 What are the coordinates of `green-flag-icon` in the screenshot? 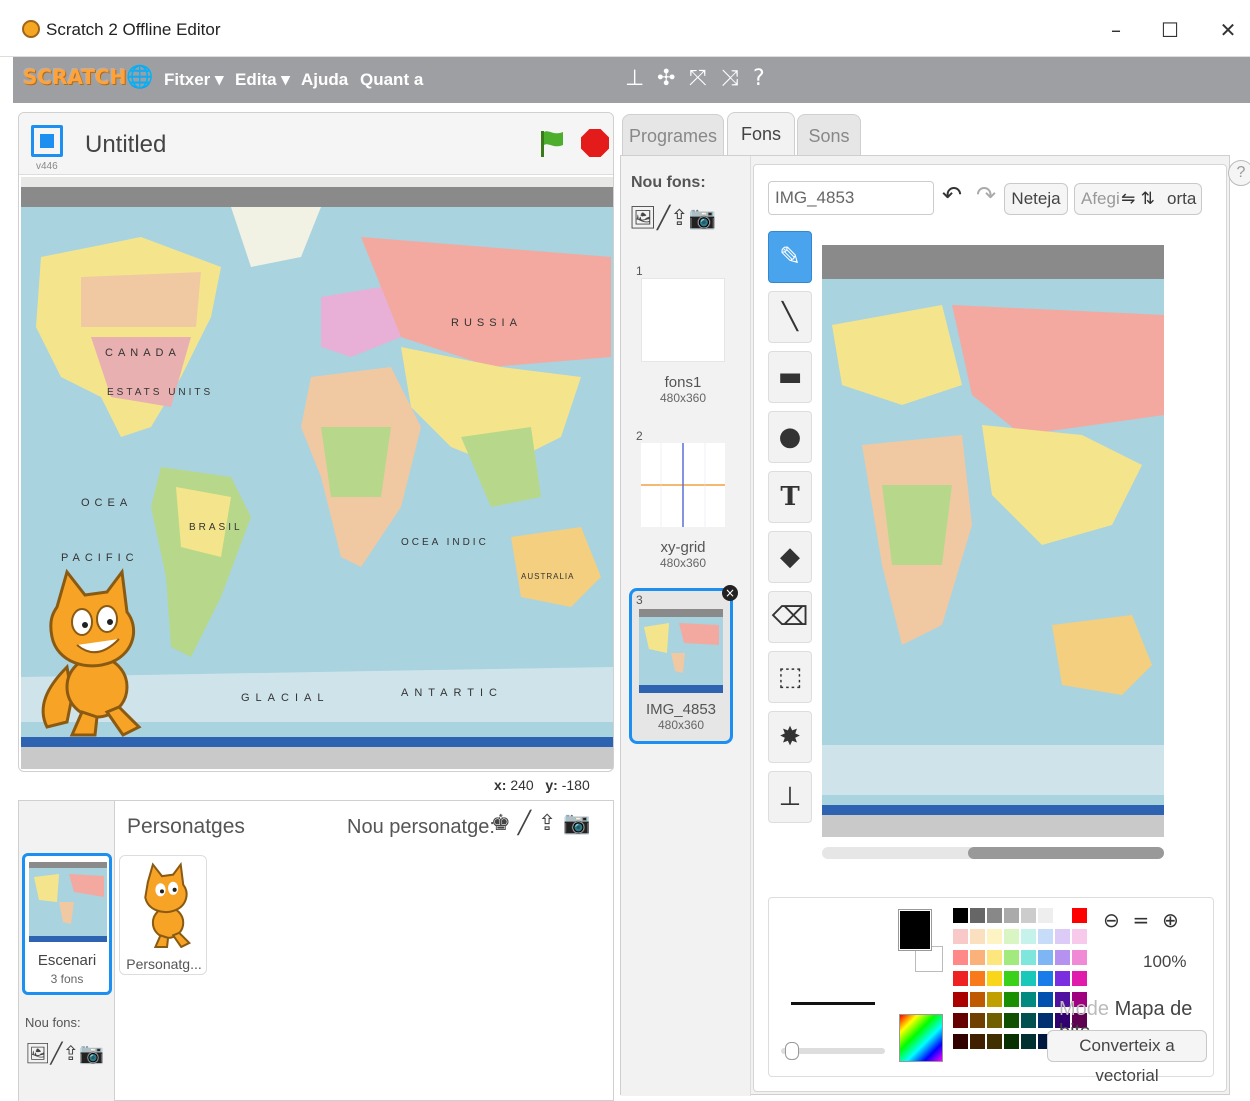 It's located at (552, 143).